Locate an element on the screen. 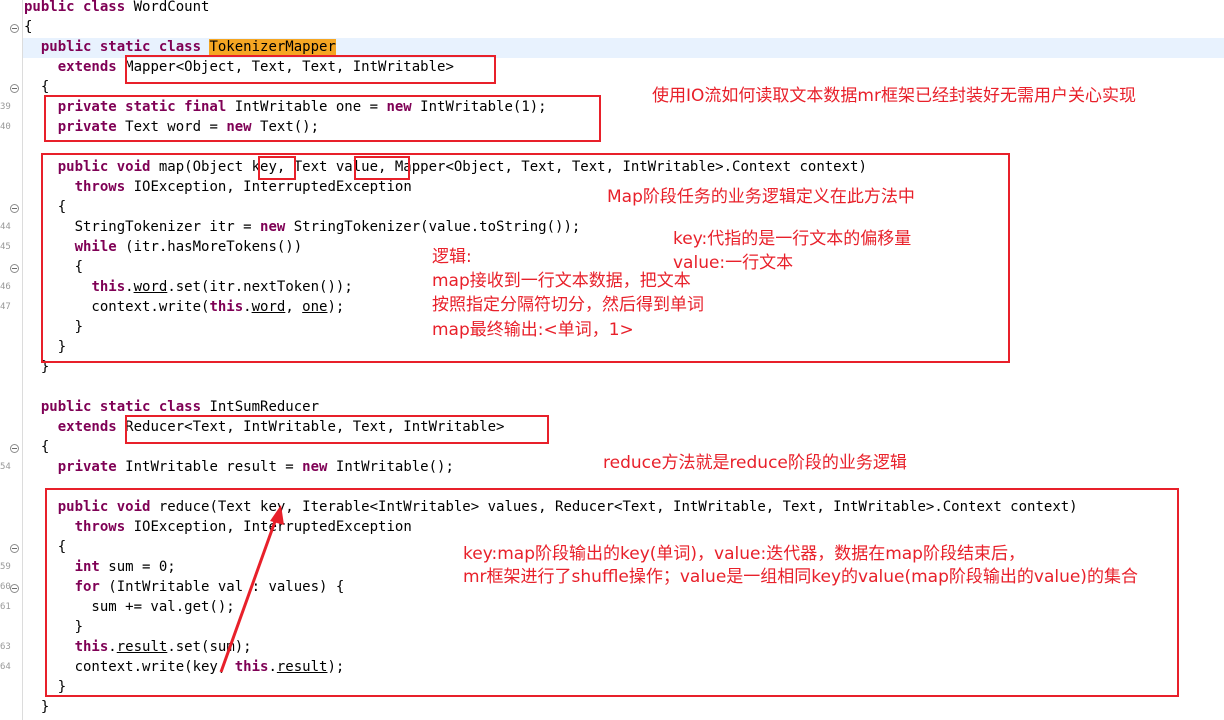 The image size is (1224, 720). key-arrow-icon is located at coordinates (251, 589).